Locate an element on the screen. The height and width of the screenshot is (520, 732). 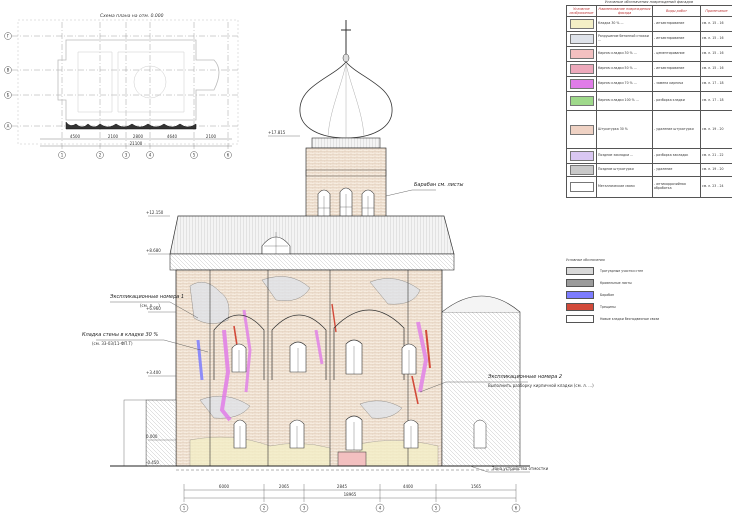
symbol-legend-item: Кровельные листы is located at coordinates (641, 283).